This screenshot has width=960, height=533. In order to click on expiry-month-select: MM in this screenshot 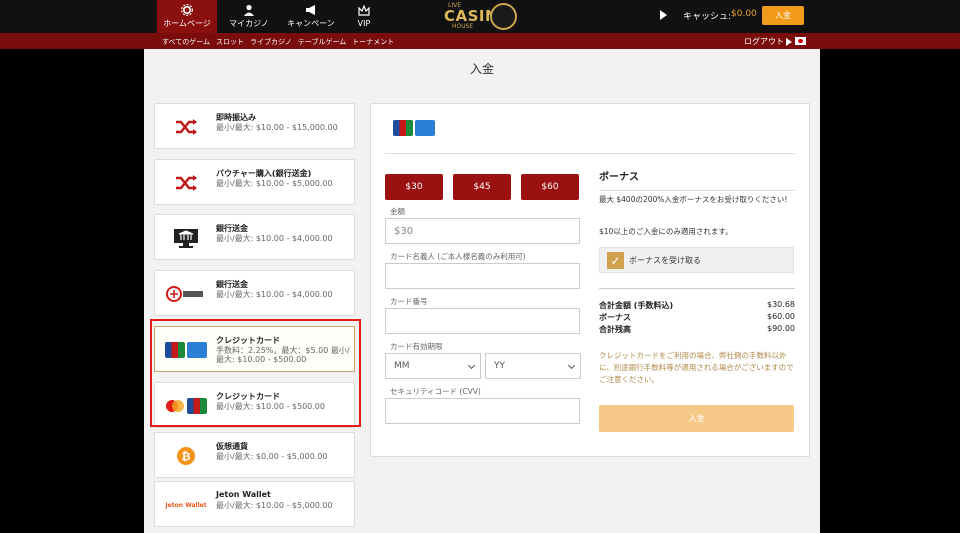, I will do `click(433, 366)`.